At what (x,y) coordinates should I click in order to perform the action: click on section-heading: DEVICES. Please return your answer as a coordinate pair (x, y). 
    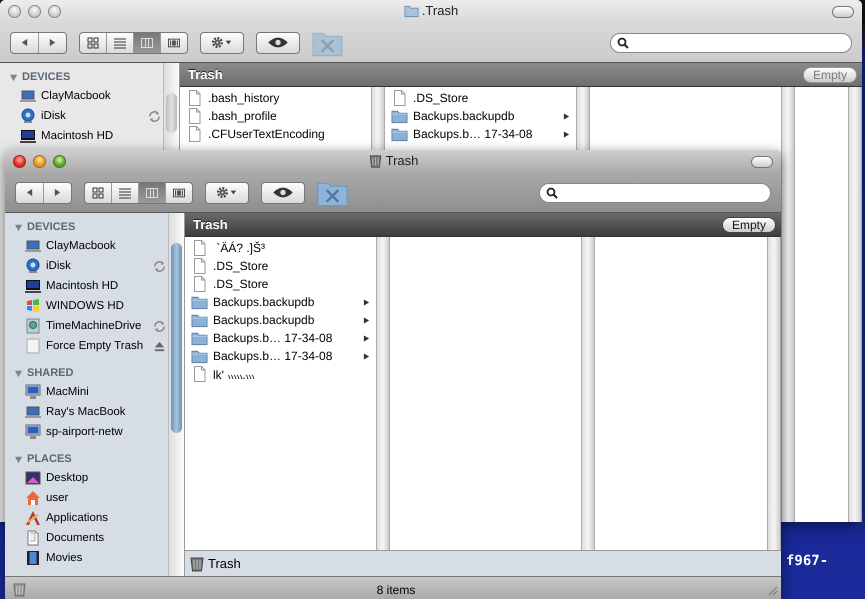
    Looking at the image, I should click on (51, 227).